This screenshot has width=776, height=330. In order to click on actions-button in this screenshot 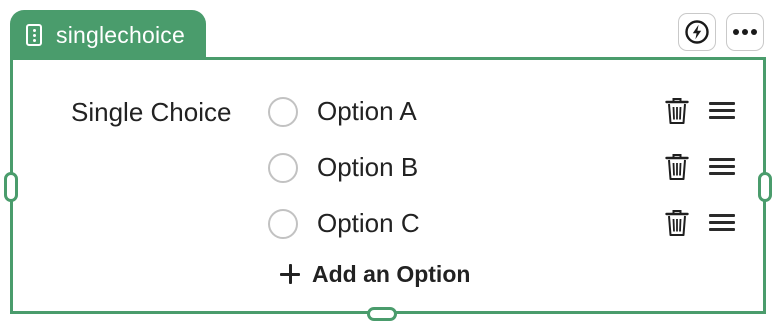, I will do `click(697, 32)`.